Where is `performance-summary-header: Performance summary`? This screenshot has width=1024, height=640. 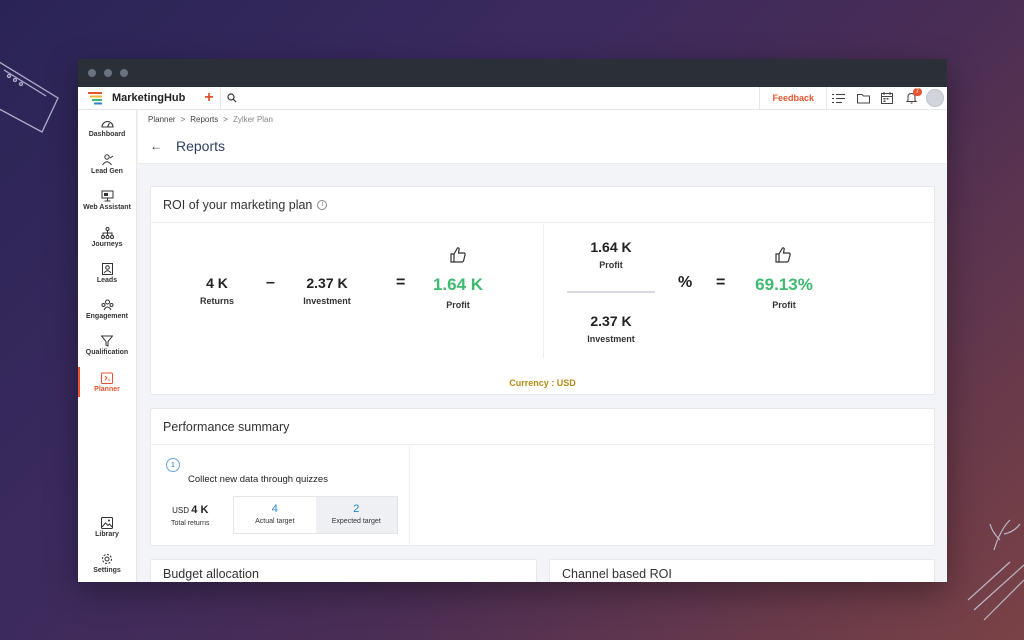
performance-summary-header: Performance summary is located at coordinates (542, 427).